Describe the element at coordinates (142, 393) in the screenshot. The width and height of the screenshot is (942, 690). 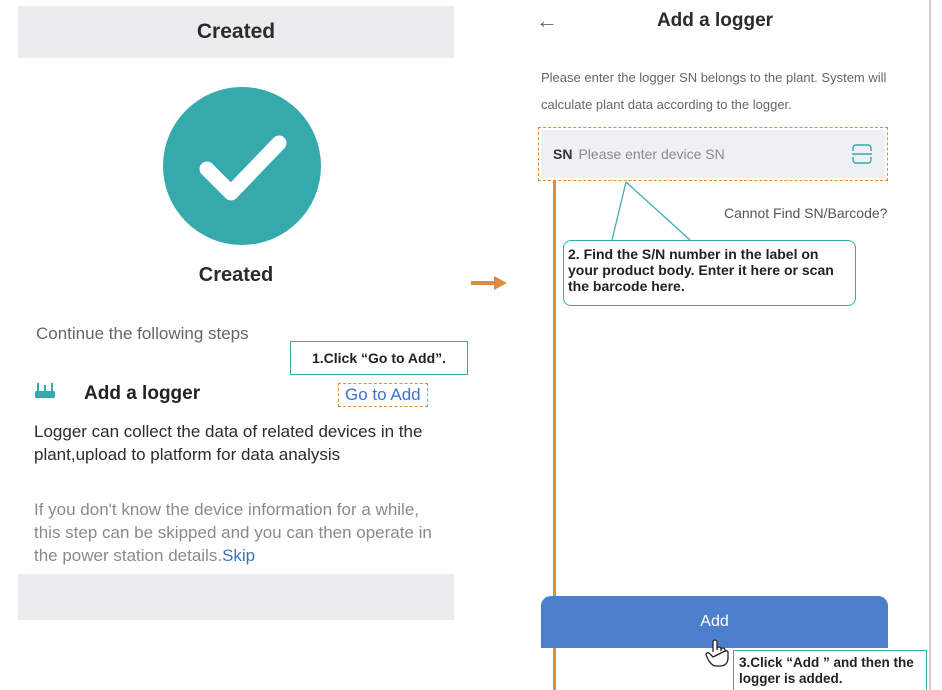
I see `step-title: Add a logger` at that location.